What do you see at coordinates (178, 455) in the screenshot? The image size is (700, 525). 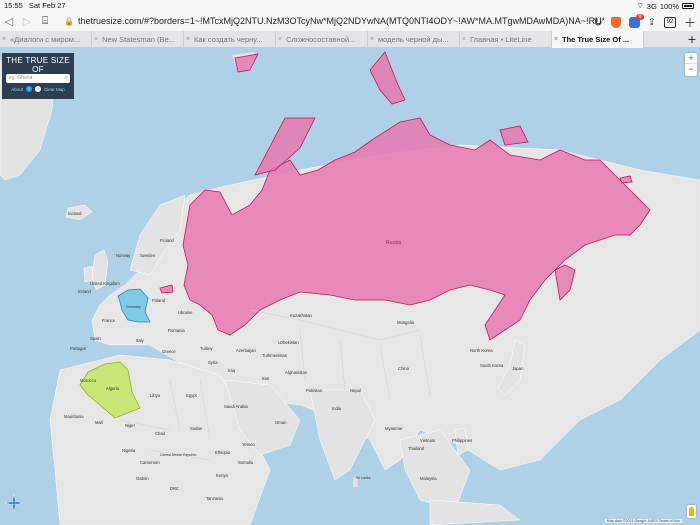 I see `label-car: Central African Republic` at bounding box center [178, 455].